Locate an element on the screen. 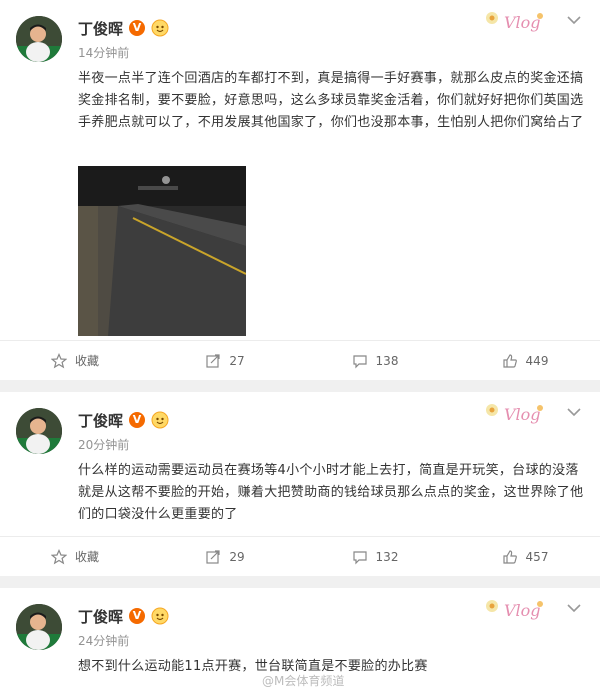 This screenshot has height=696, width=600. post-time: 20分钟前 is located at coordinates (104, 445).